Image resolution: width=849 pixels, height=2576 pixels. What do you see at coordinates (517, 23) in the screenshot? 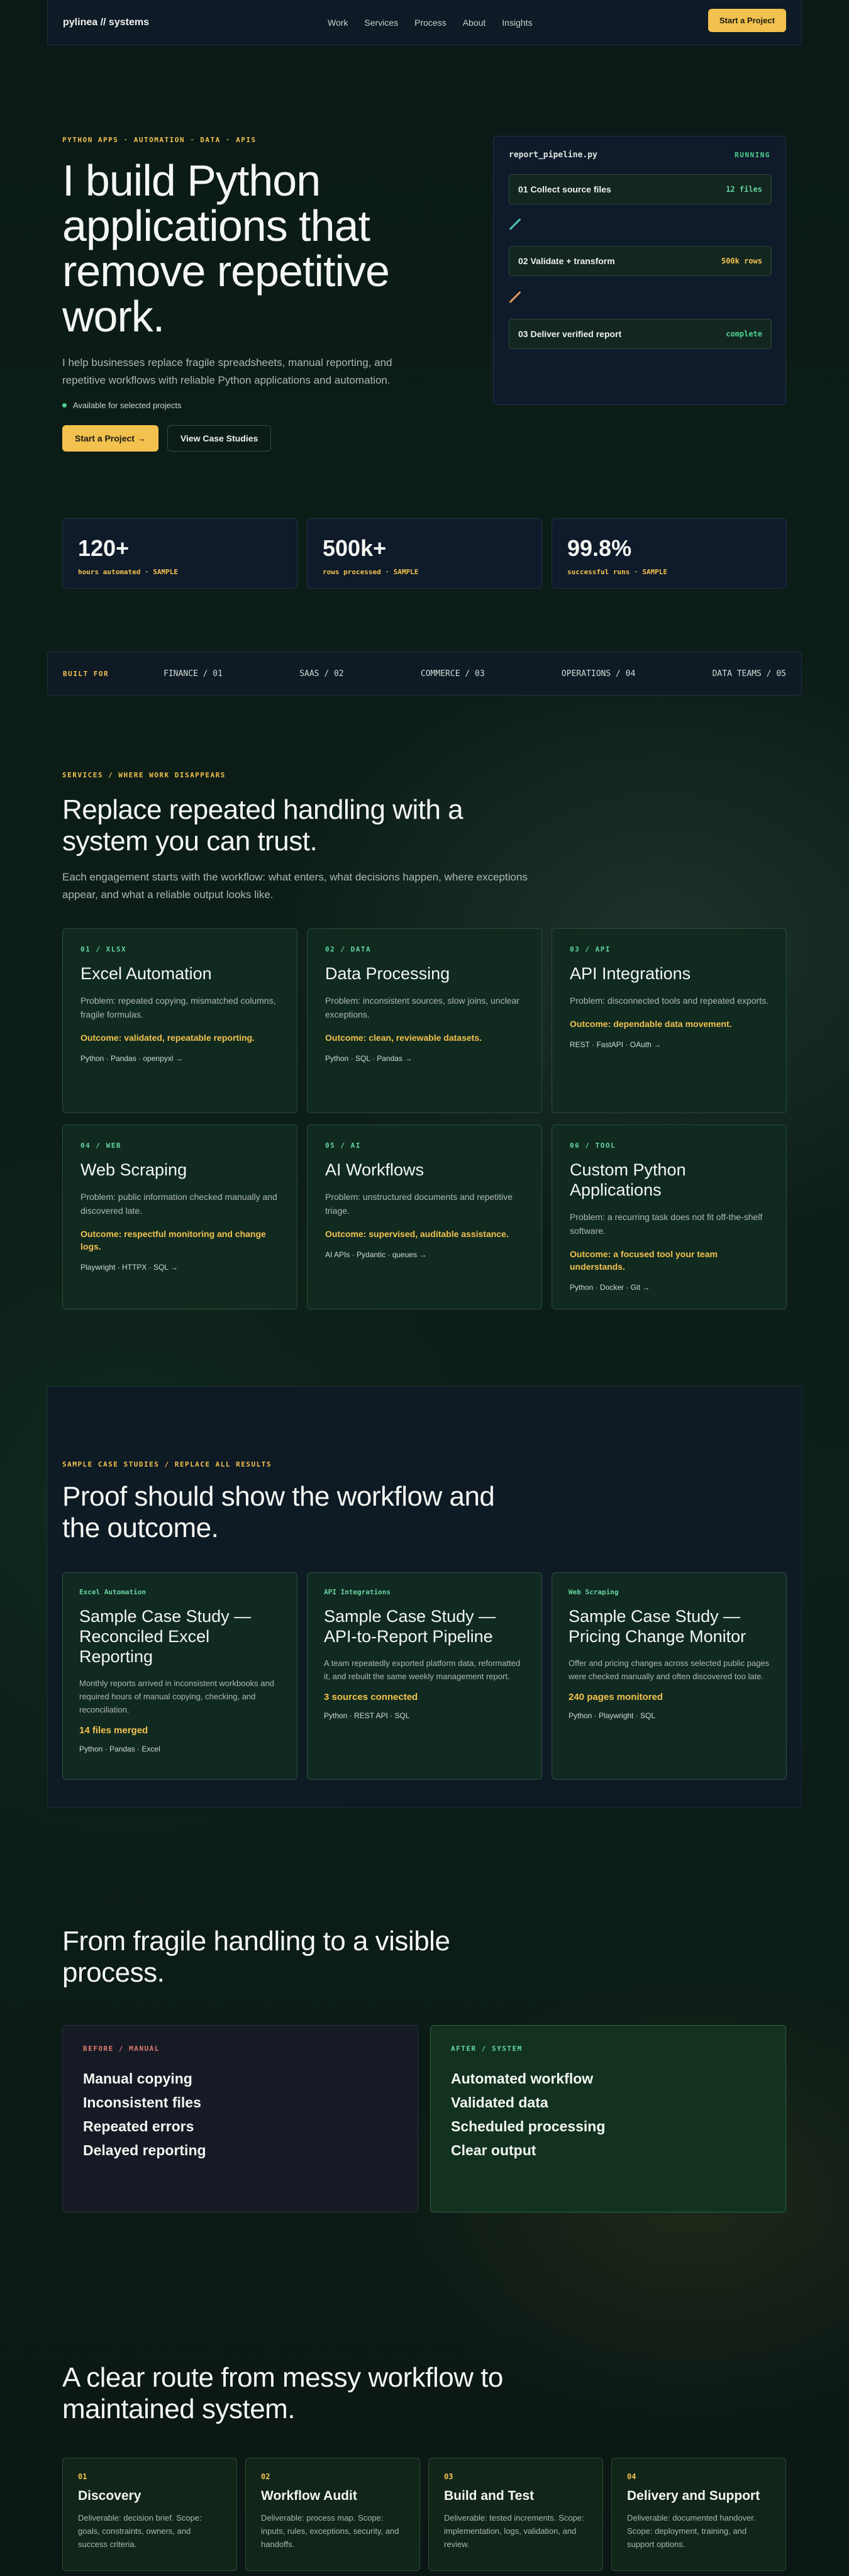
I see `nav-link-insights: Insights` at bounding box center [517, 23].